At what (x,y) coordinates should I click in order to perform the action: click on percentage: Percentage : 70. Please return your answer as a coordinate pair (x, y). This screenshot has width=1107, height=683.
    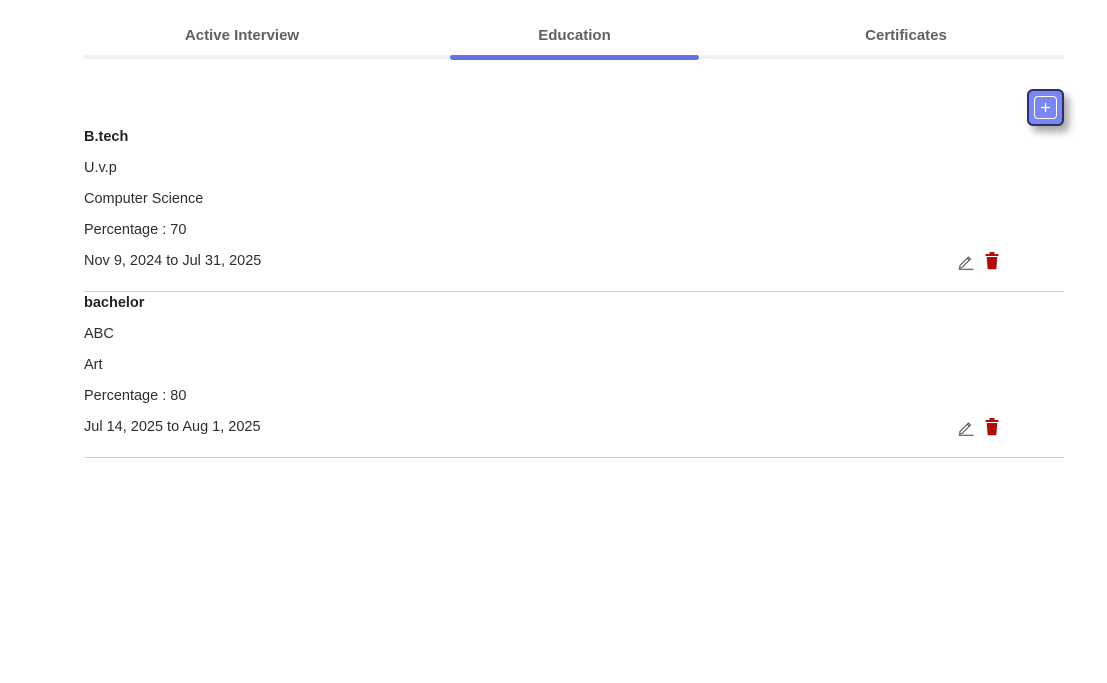
    Looking at the image, I should click on (135, 230).